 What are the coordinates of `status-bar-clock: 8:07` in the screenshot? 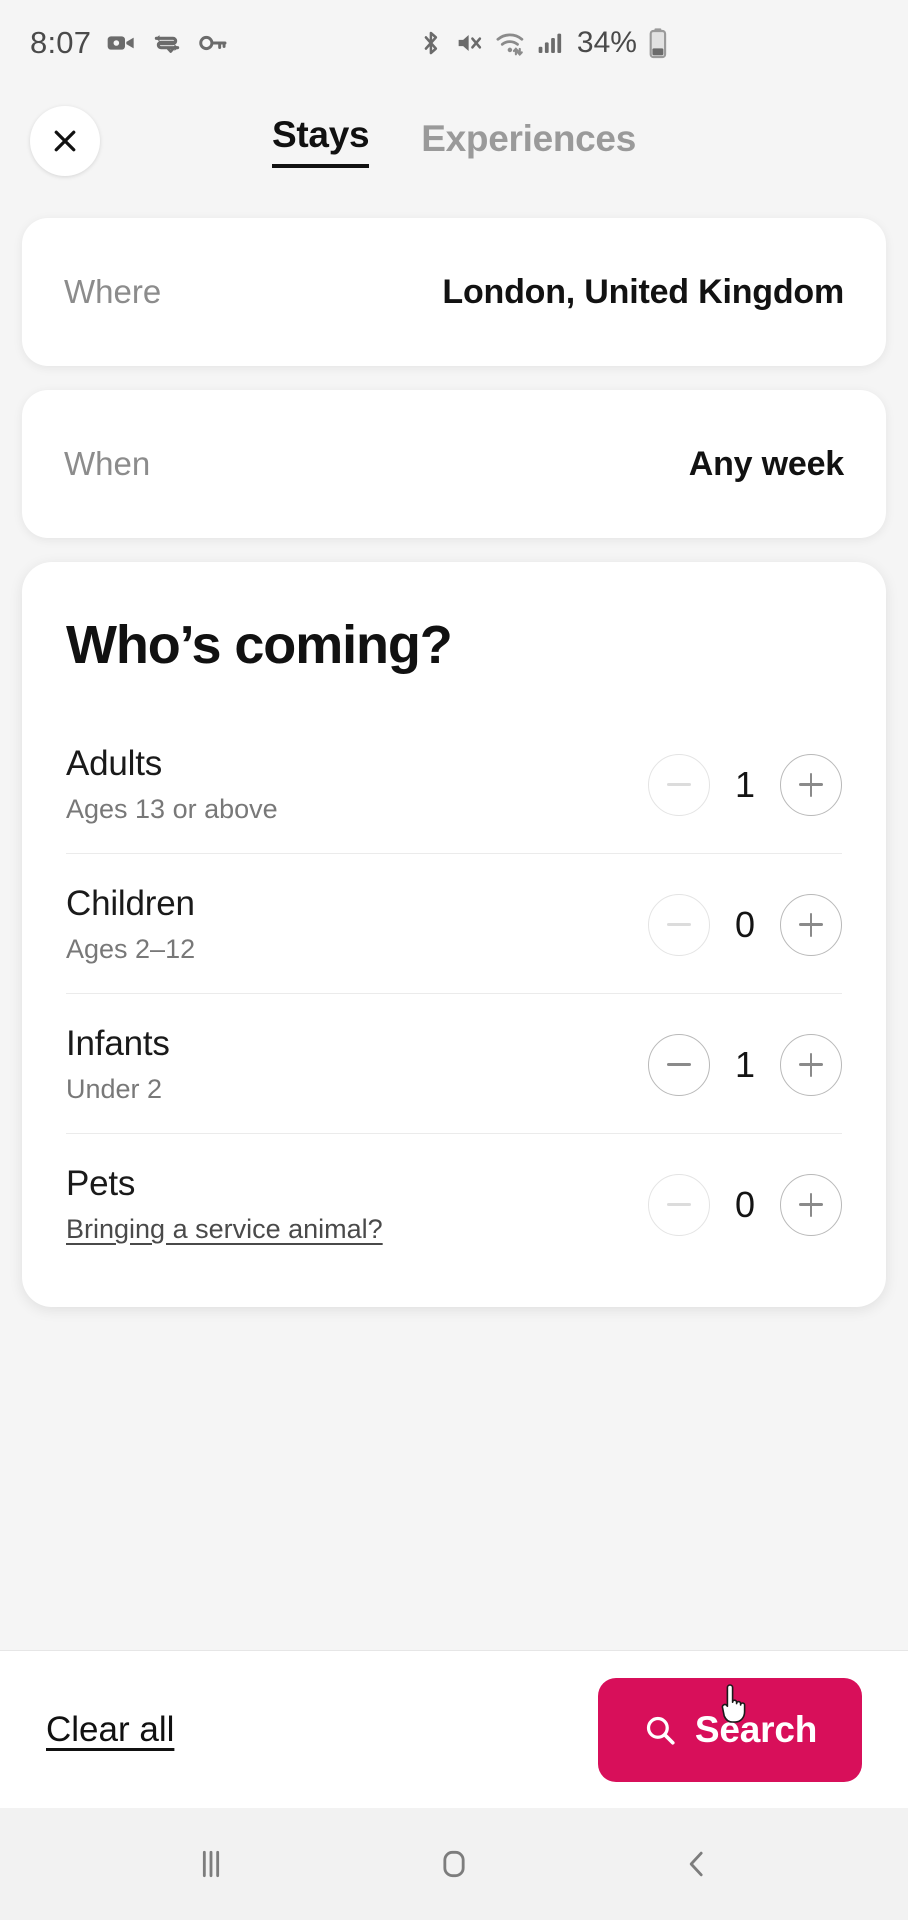 It's located at (61, 42).